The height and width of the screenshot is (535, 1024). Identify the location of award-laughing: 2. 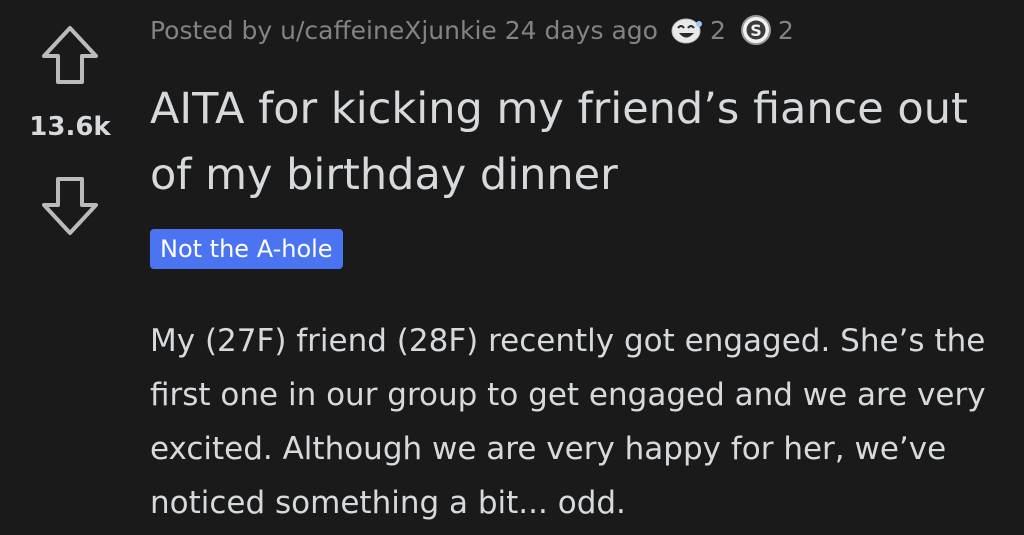
(698, 30).